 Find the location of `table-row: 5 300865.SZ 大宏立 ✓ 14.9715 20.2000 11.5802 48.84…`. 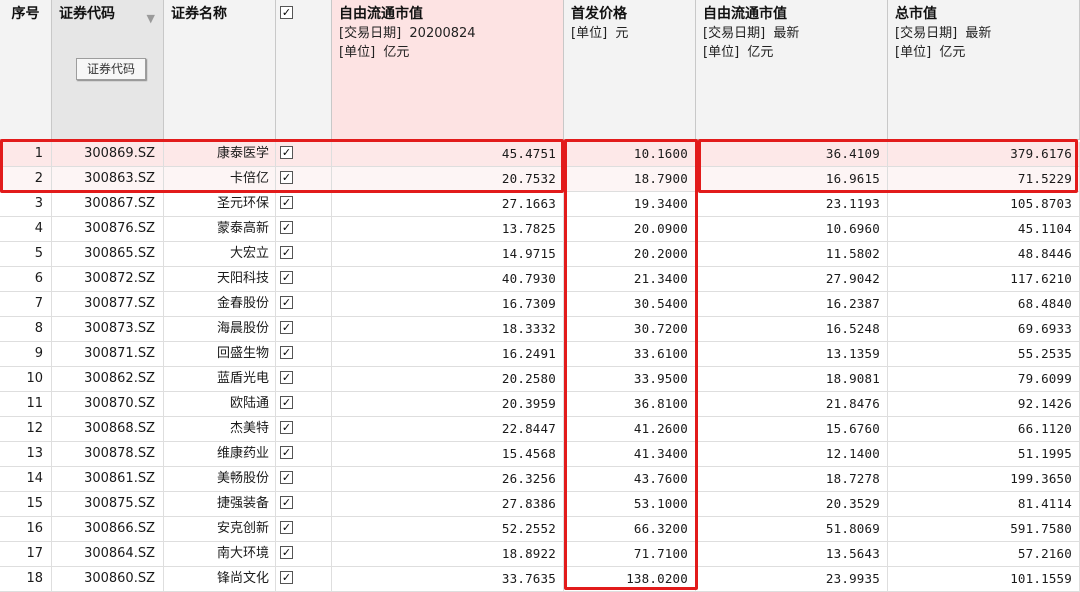

table-row: 5 300865.SZ 大宏立 ✓ 14.9715 20.2000 11.5802 48.84… is located at coordinates (540, 254).